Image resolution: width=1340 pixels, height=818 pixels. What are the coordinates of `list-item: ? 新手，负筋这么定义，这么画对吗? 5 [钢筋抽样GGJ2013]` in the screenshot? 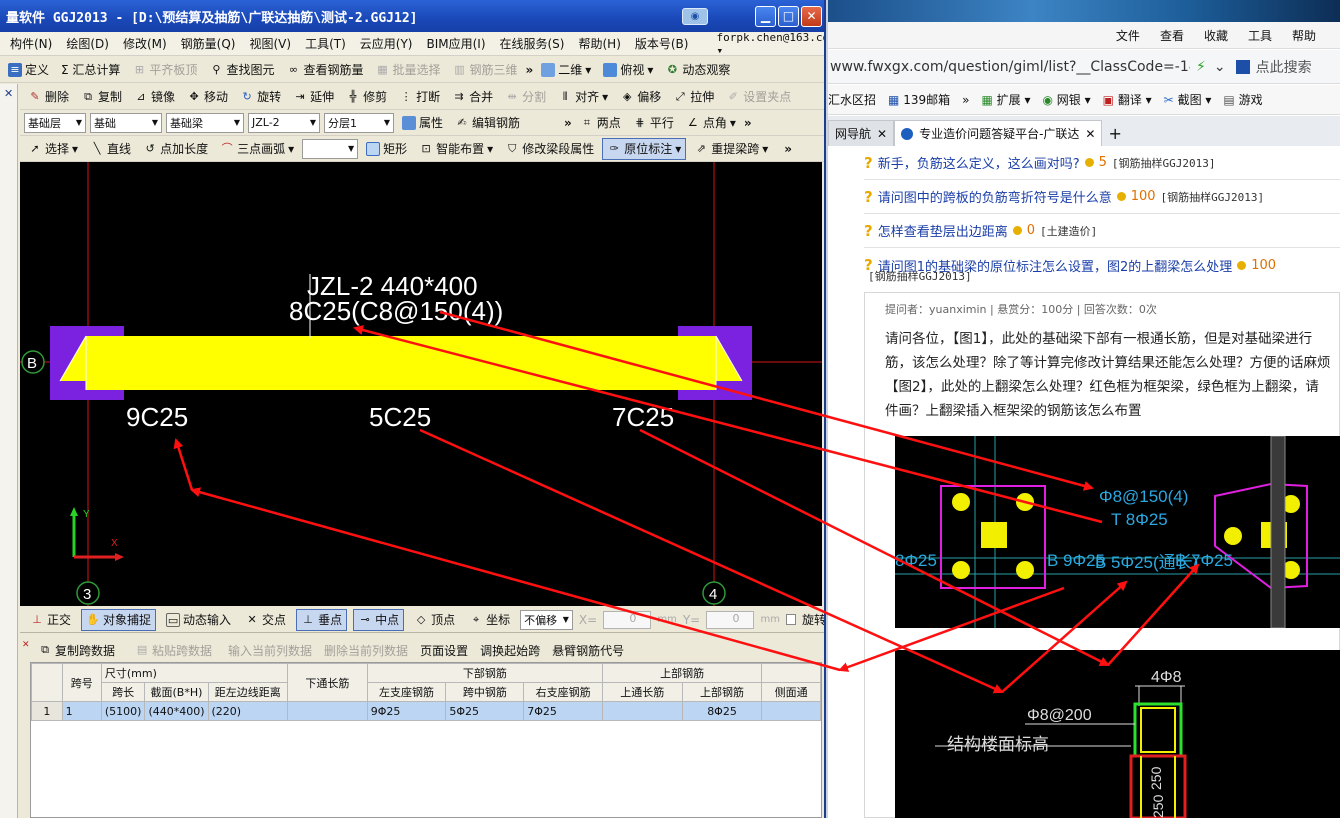 It's located at (1102, 163).